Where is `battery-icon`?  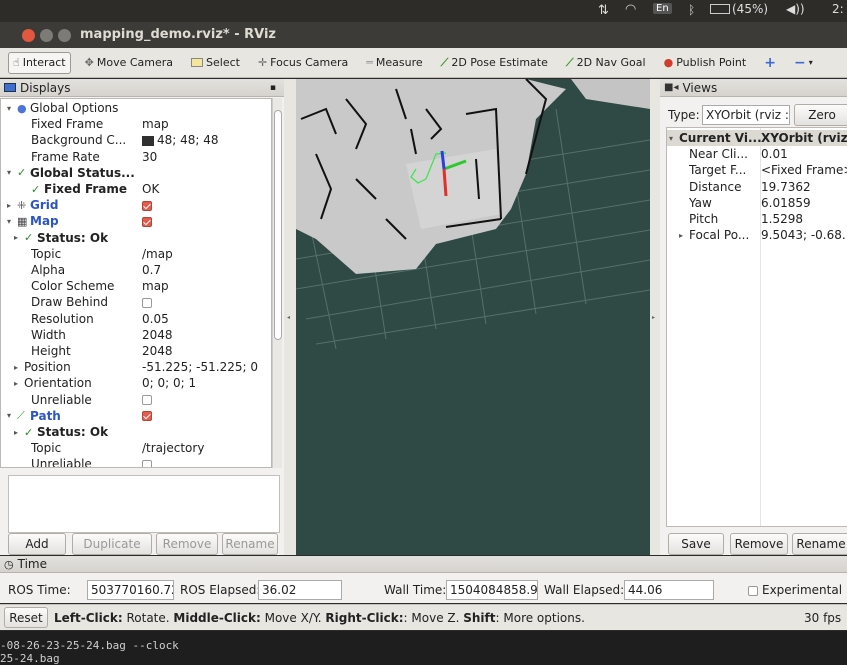 battery-icon is located at coordinates (720, 9).